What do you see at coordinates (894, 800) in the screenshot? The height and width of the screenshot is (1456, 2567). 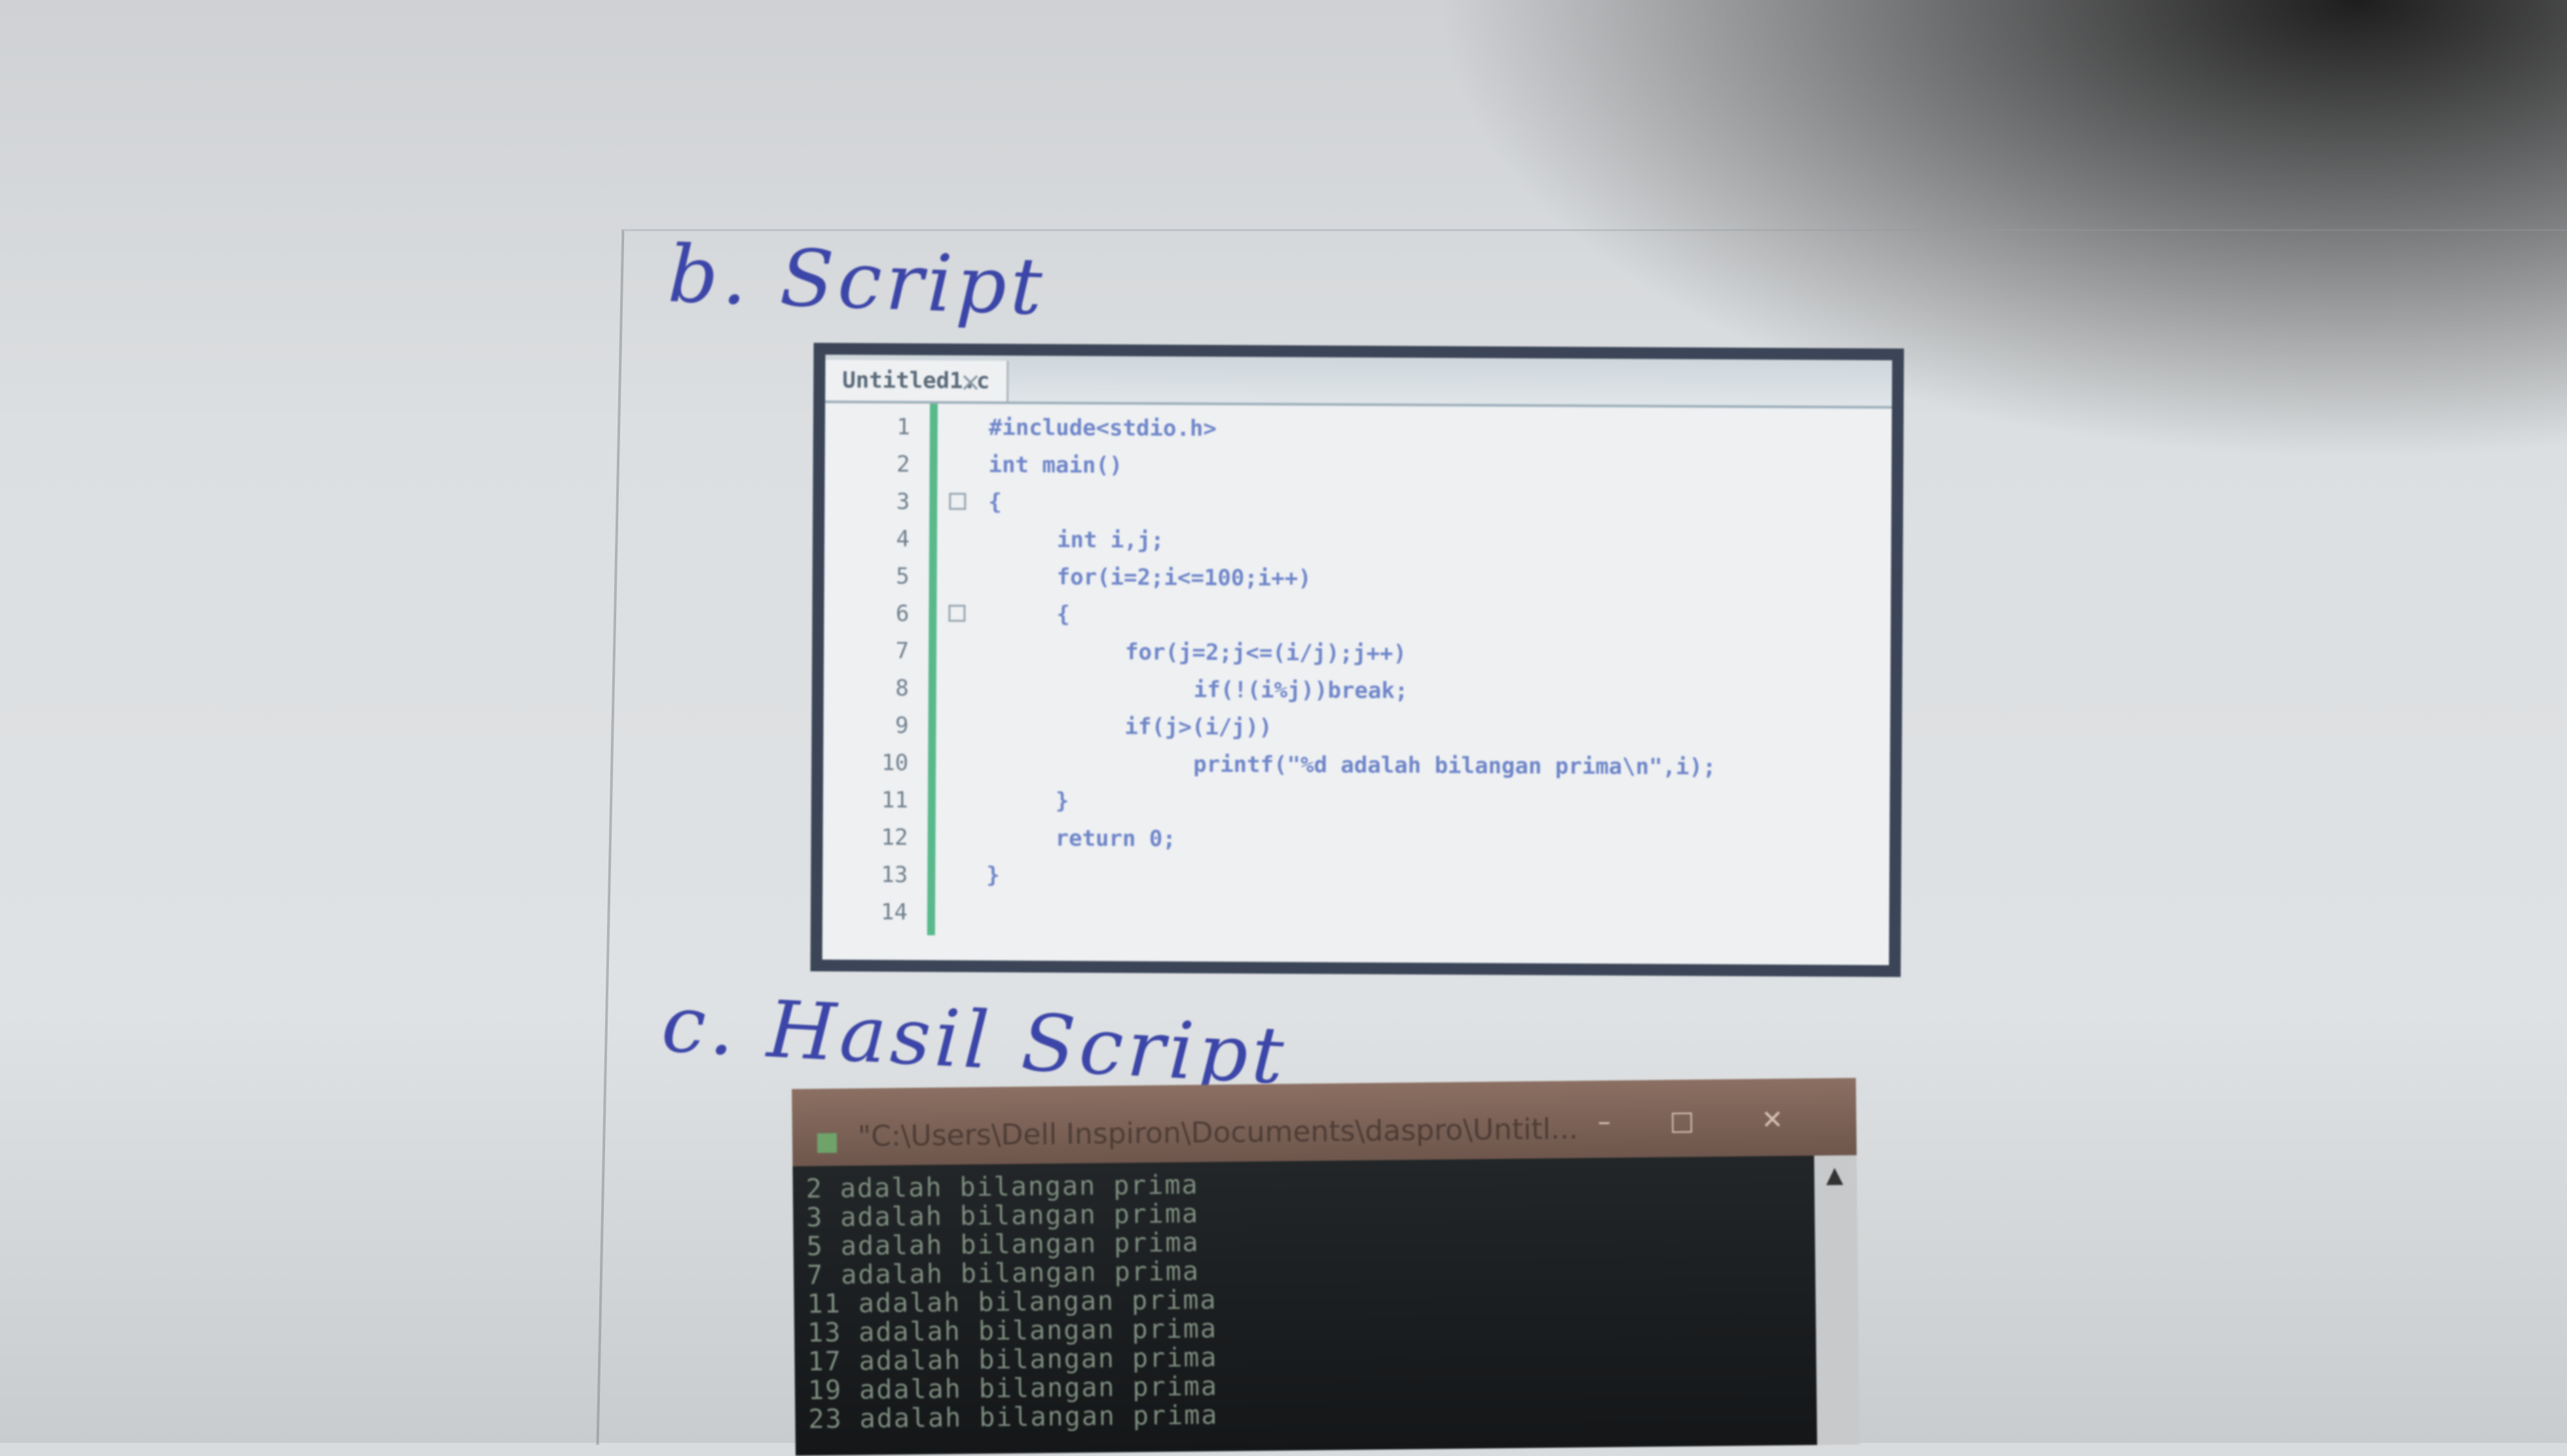 I see `line-number: 11` at bounding box center [894, 800].